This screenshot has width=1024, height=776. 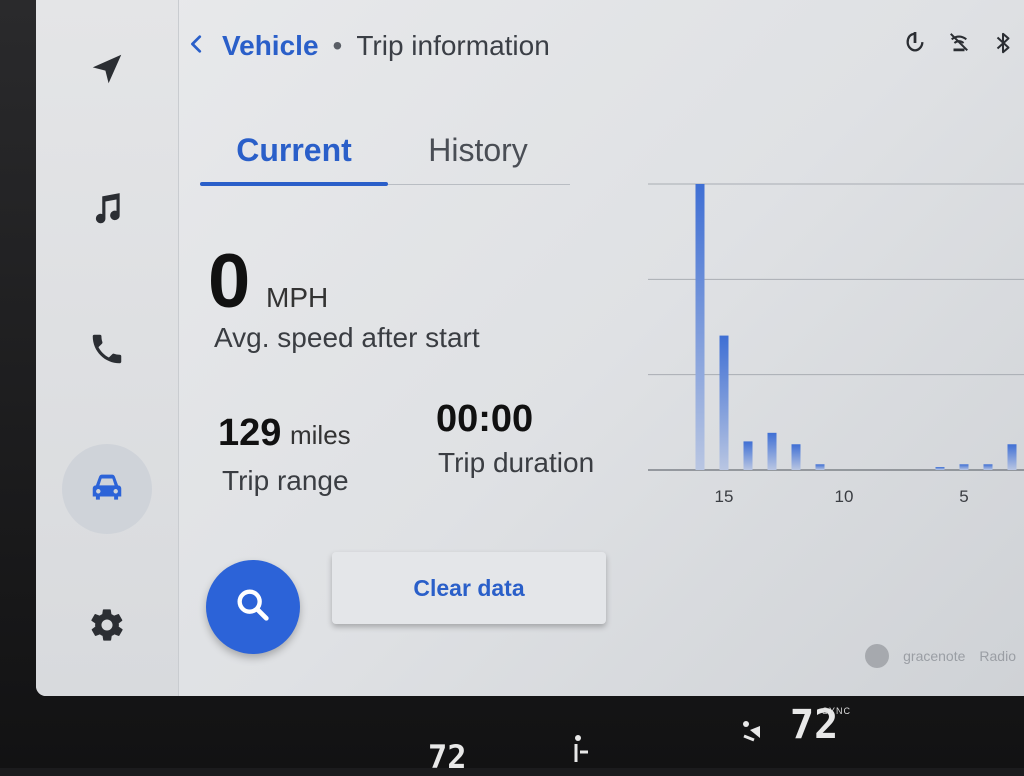 What do you see at coordinates (447, 757) in the screenshot?
I see `left-temperature: 72` at bounding box center [447, 757].